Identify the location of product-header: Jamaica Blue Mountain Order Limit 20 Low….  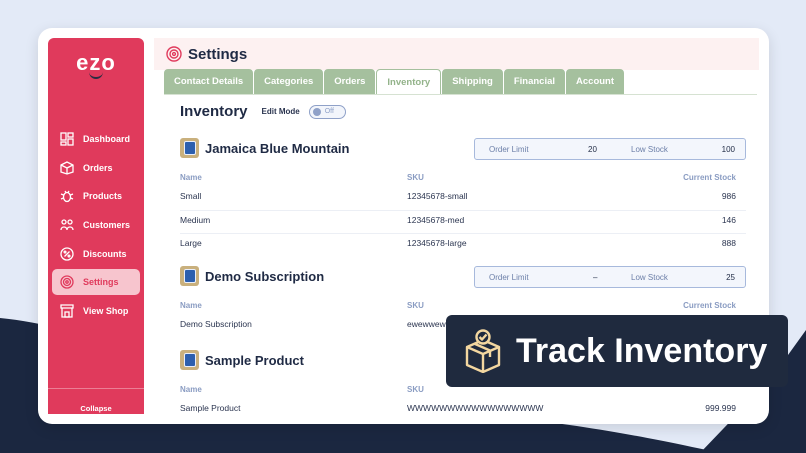
(463, 148).